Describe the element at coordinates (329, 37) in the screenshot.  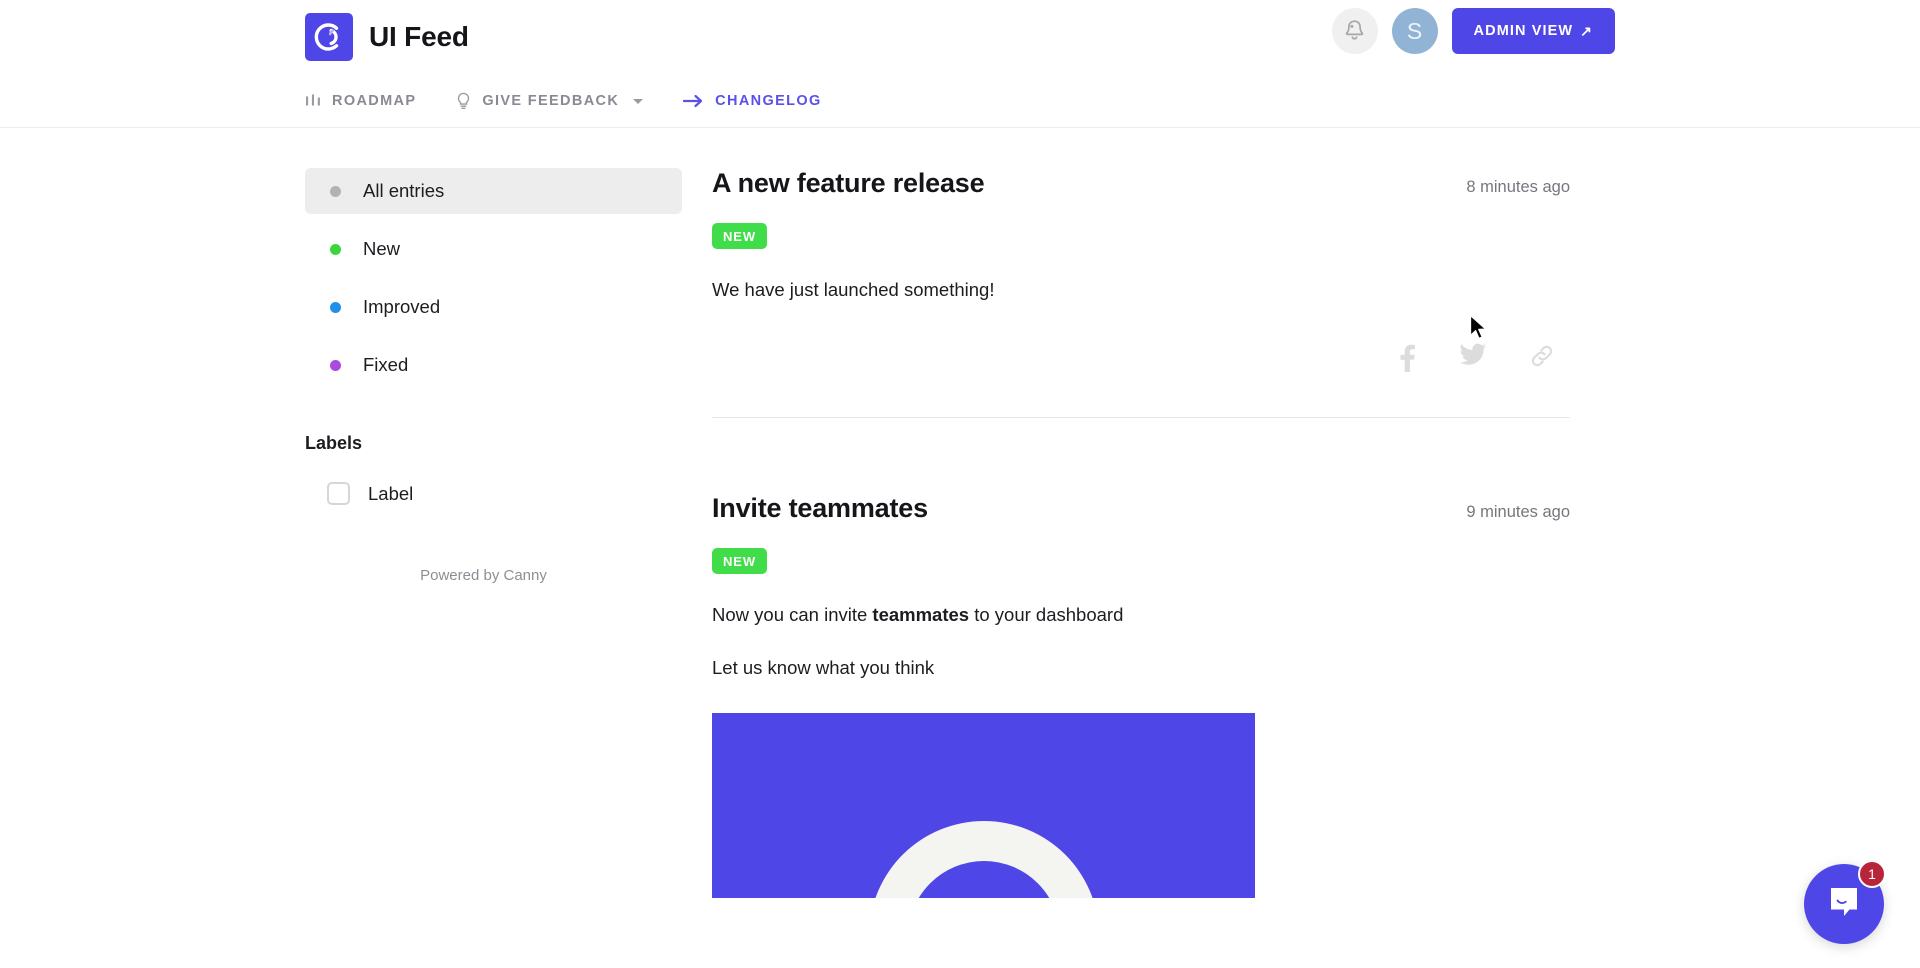
I see `canny-c-logo-icon` at that location.